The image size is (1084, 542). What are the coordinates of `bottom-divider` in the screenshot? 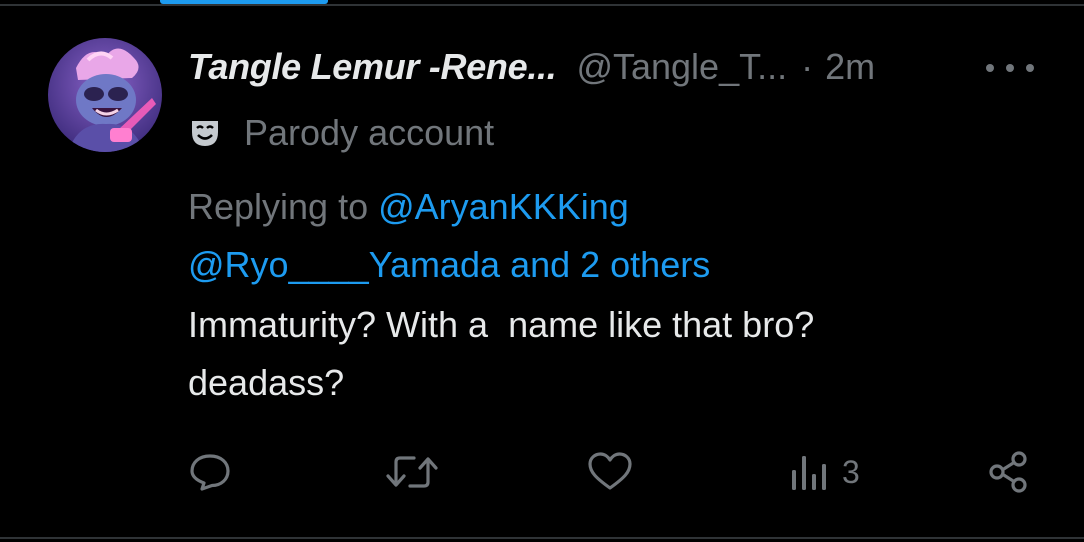 It's located at (542, 538).